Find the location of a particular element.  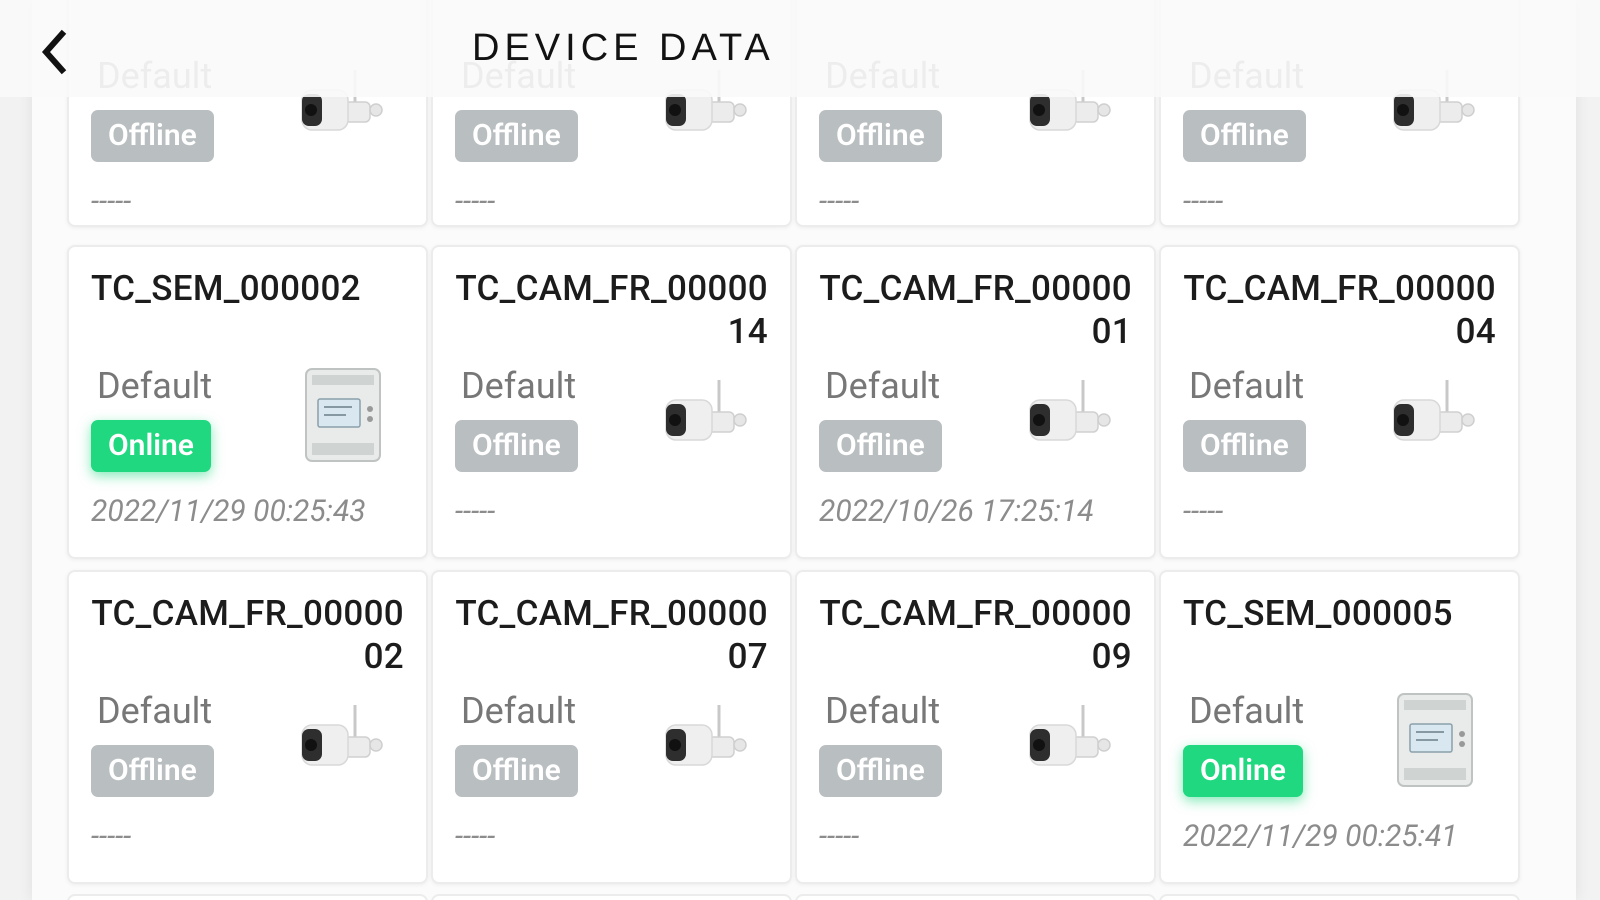

page-title: DEVICE DATA is located at coordinates (623, 48).